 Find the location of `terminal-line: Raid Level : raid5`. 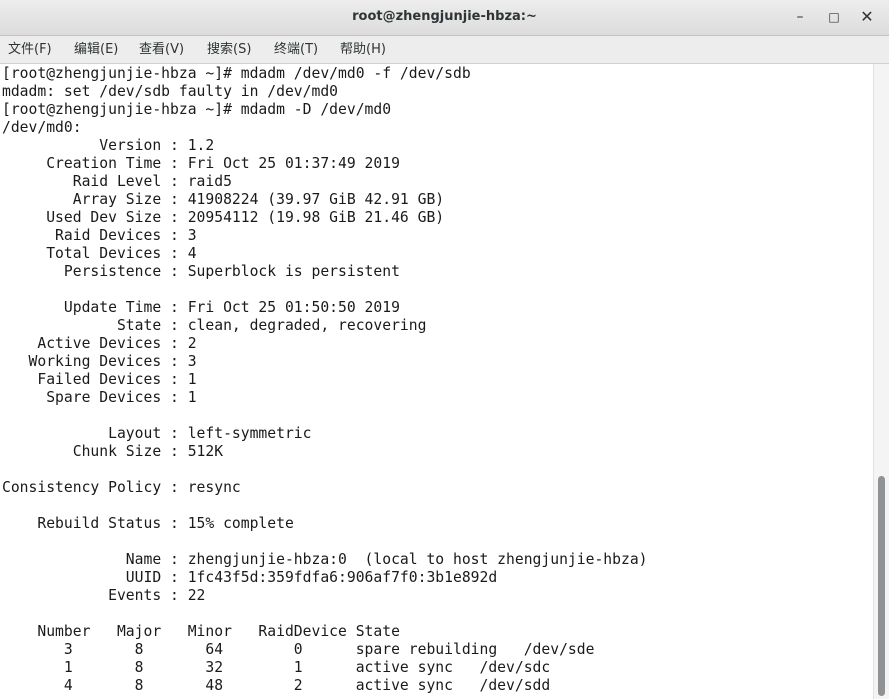

terminal-line: Raid Level : raid5 is located at coordinates (117, 181).